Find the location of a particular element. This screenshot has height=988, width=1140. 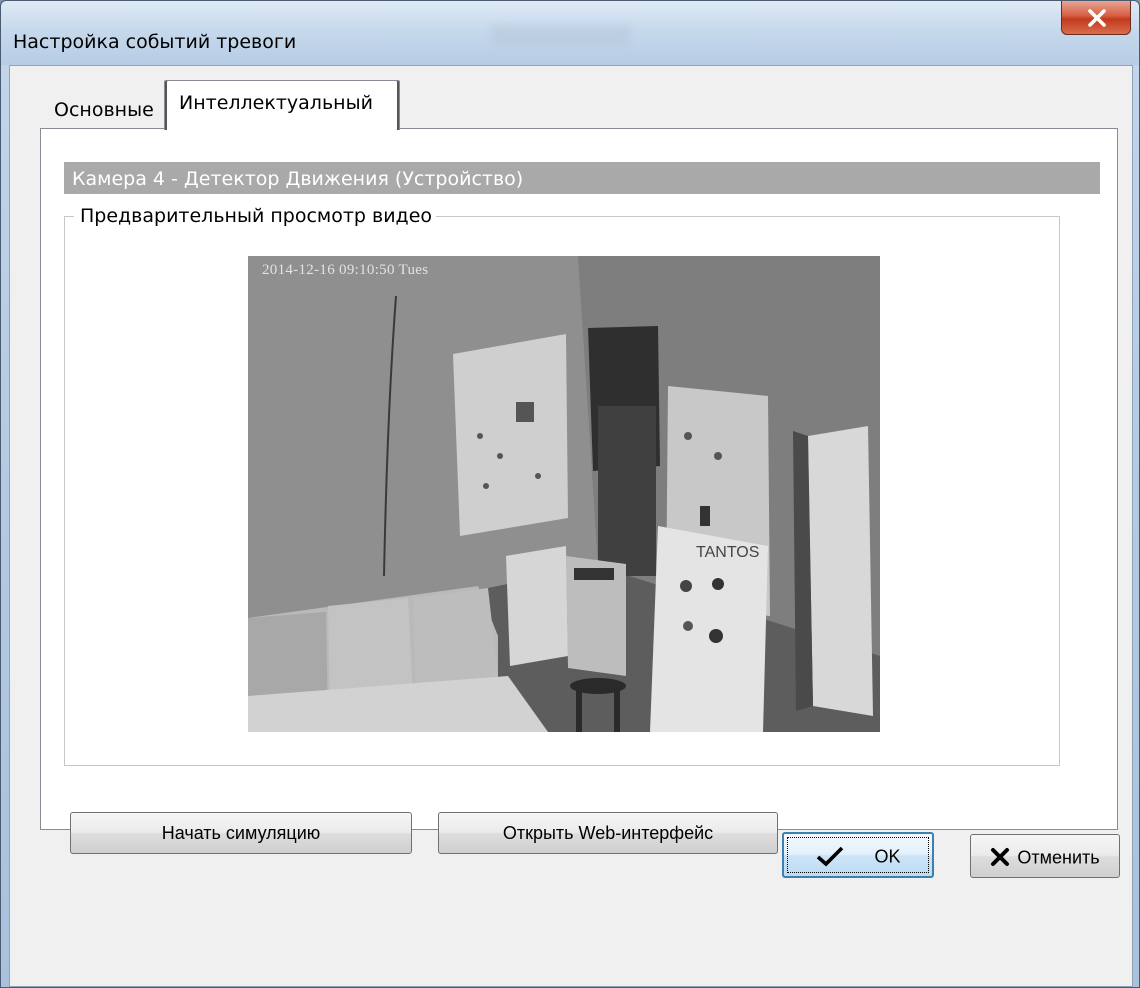

tab-basic: Основные is located at coordinates (104, 107).